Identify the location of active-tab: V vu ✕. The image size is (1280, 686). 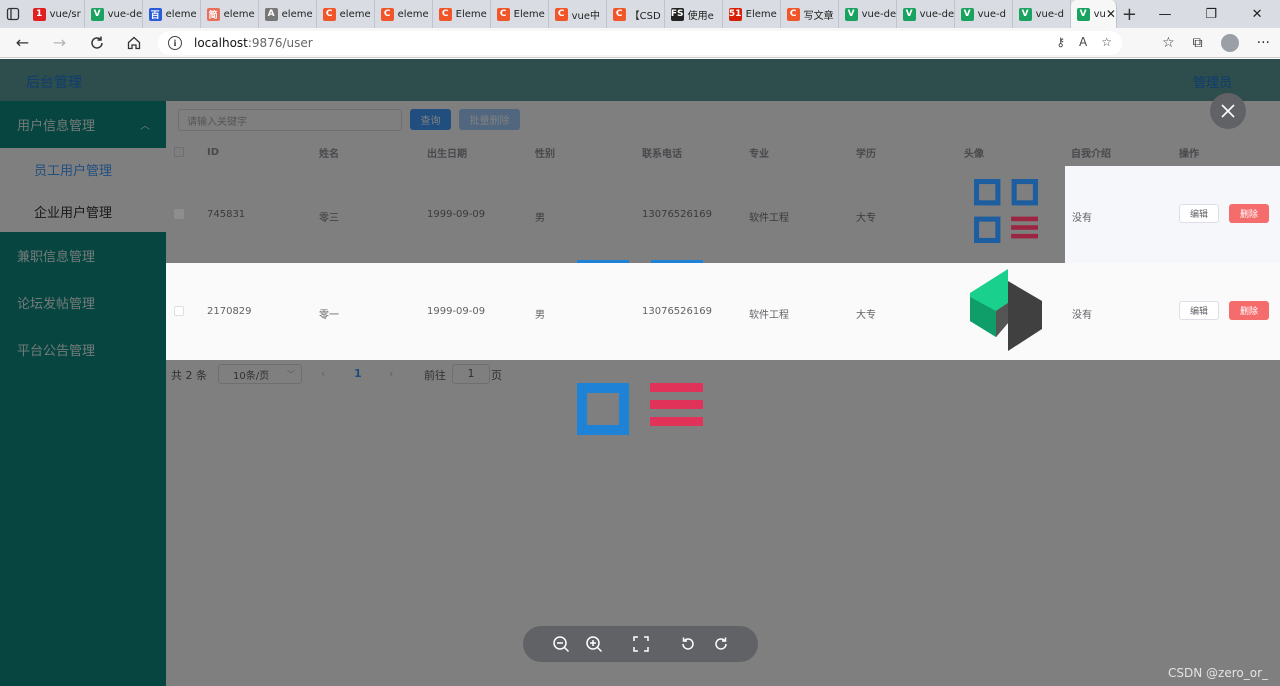
(1093, 14).